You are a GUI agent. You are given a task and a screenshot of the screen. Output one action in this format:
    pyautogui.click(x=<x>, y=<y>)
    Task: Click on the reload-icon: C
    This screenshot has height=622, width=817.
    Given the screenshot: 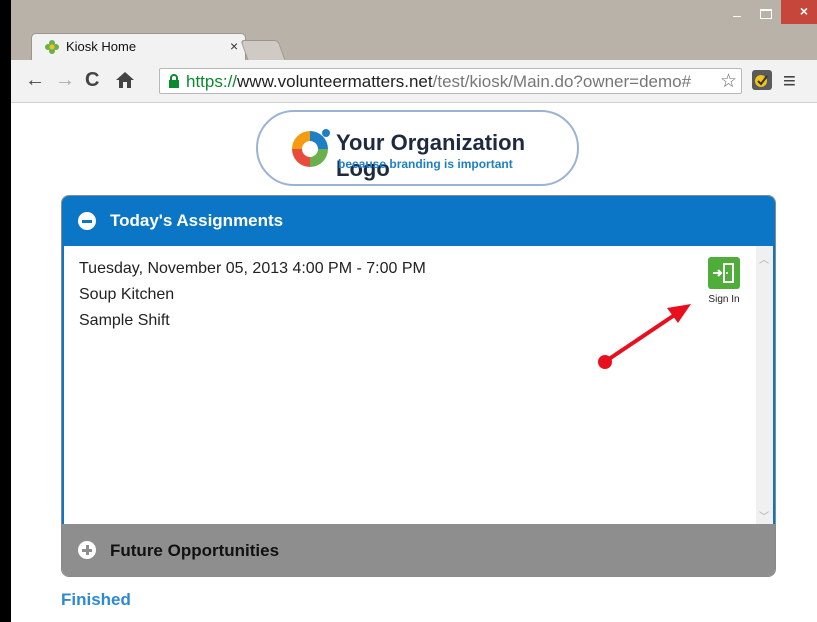 What is the action you would take?
    pyautogui.click(x=92, y=80)
    